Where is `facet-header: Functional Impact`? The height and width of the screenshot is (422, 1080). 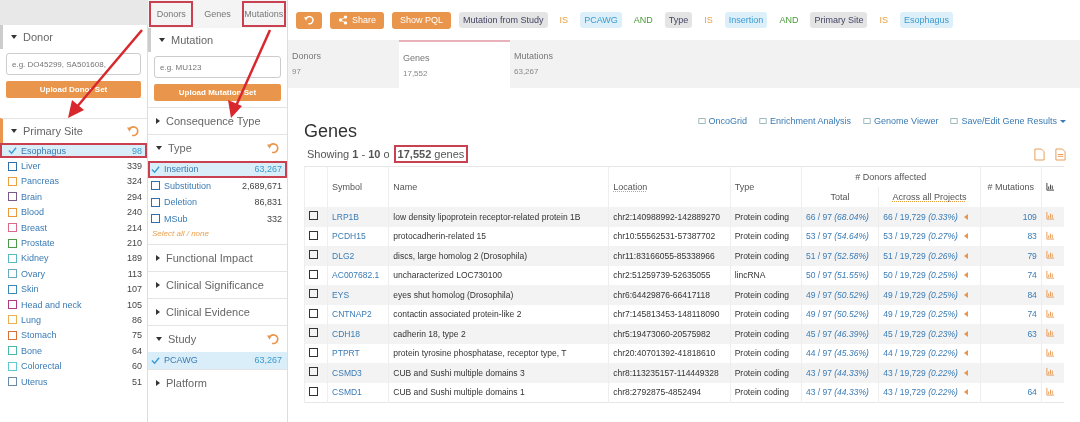
facet-header: Functional Impact is located at coordinates (217, 257).